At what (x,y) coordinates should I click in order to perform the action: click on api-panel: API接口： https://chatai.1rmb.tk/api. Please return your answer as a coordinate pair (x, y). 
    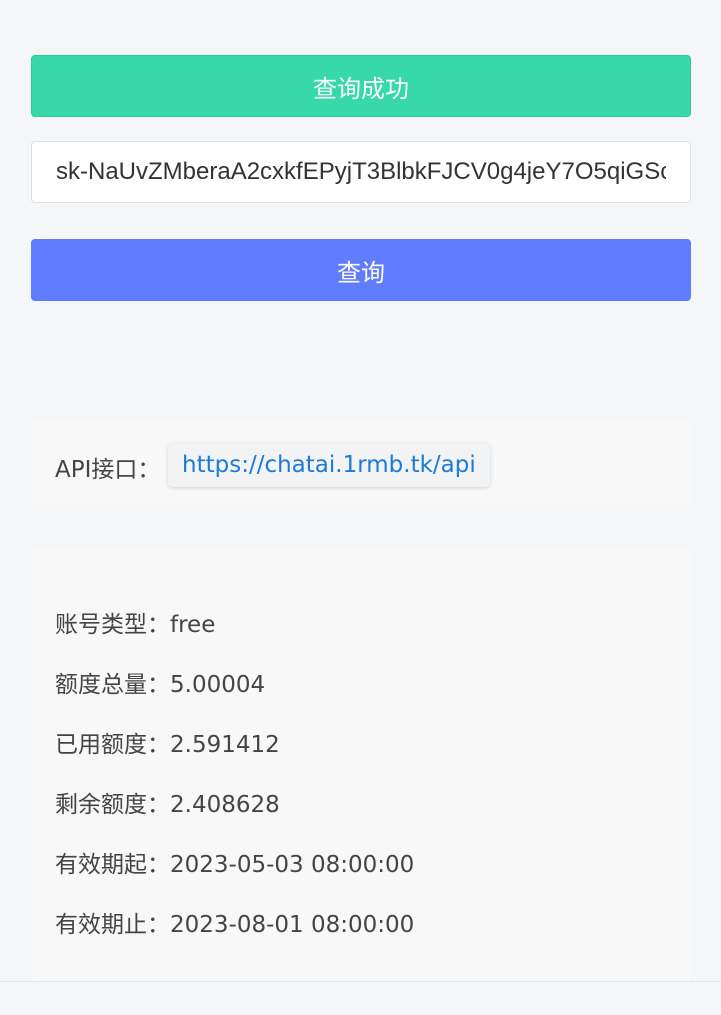
    Looking at the image, I should click on (361, 462).